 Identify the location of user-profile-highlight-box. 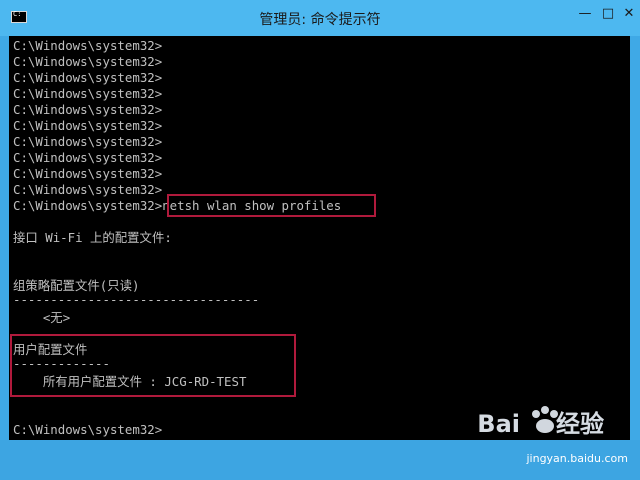
(153, 365).